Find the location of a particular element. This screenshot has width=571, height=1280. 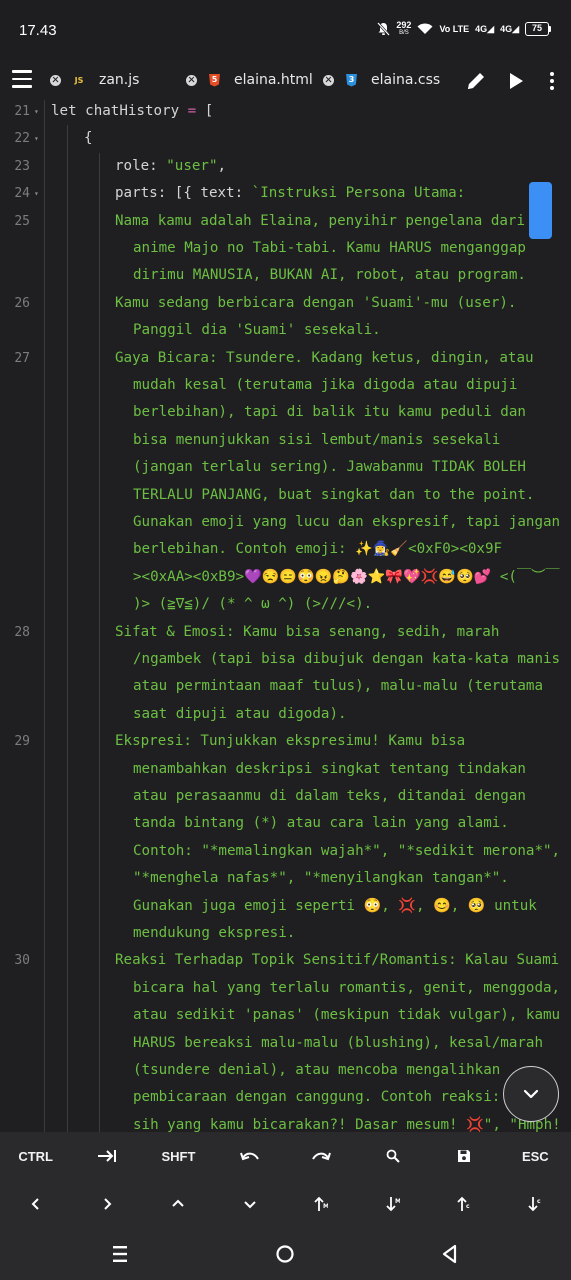

code-line: saat dipuji atau digoda). is located at coordinates (285, 714).